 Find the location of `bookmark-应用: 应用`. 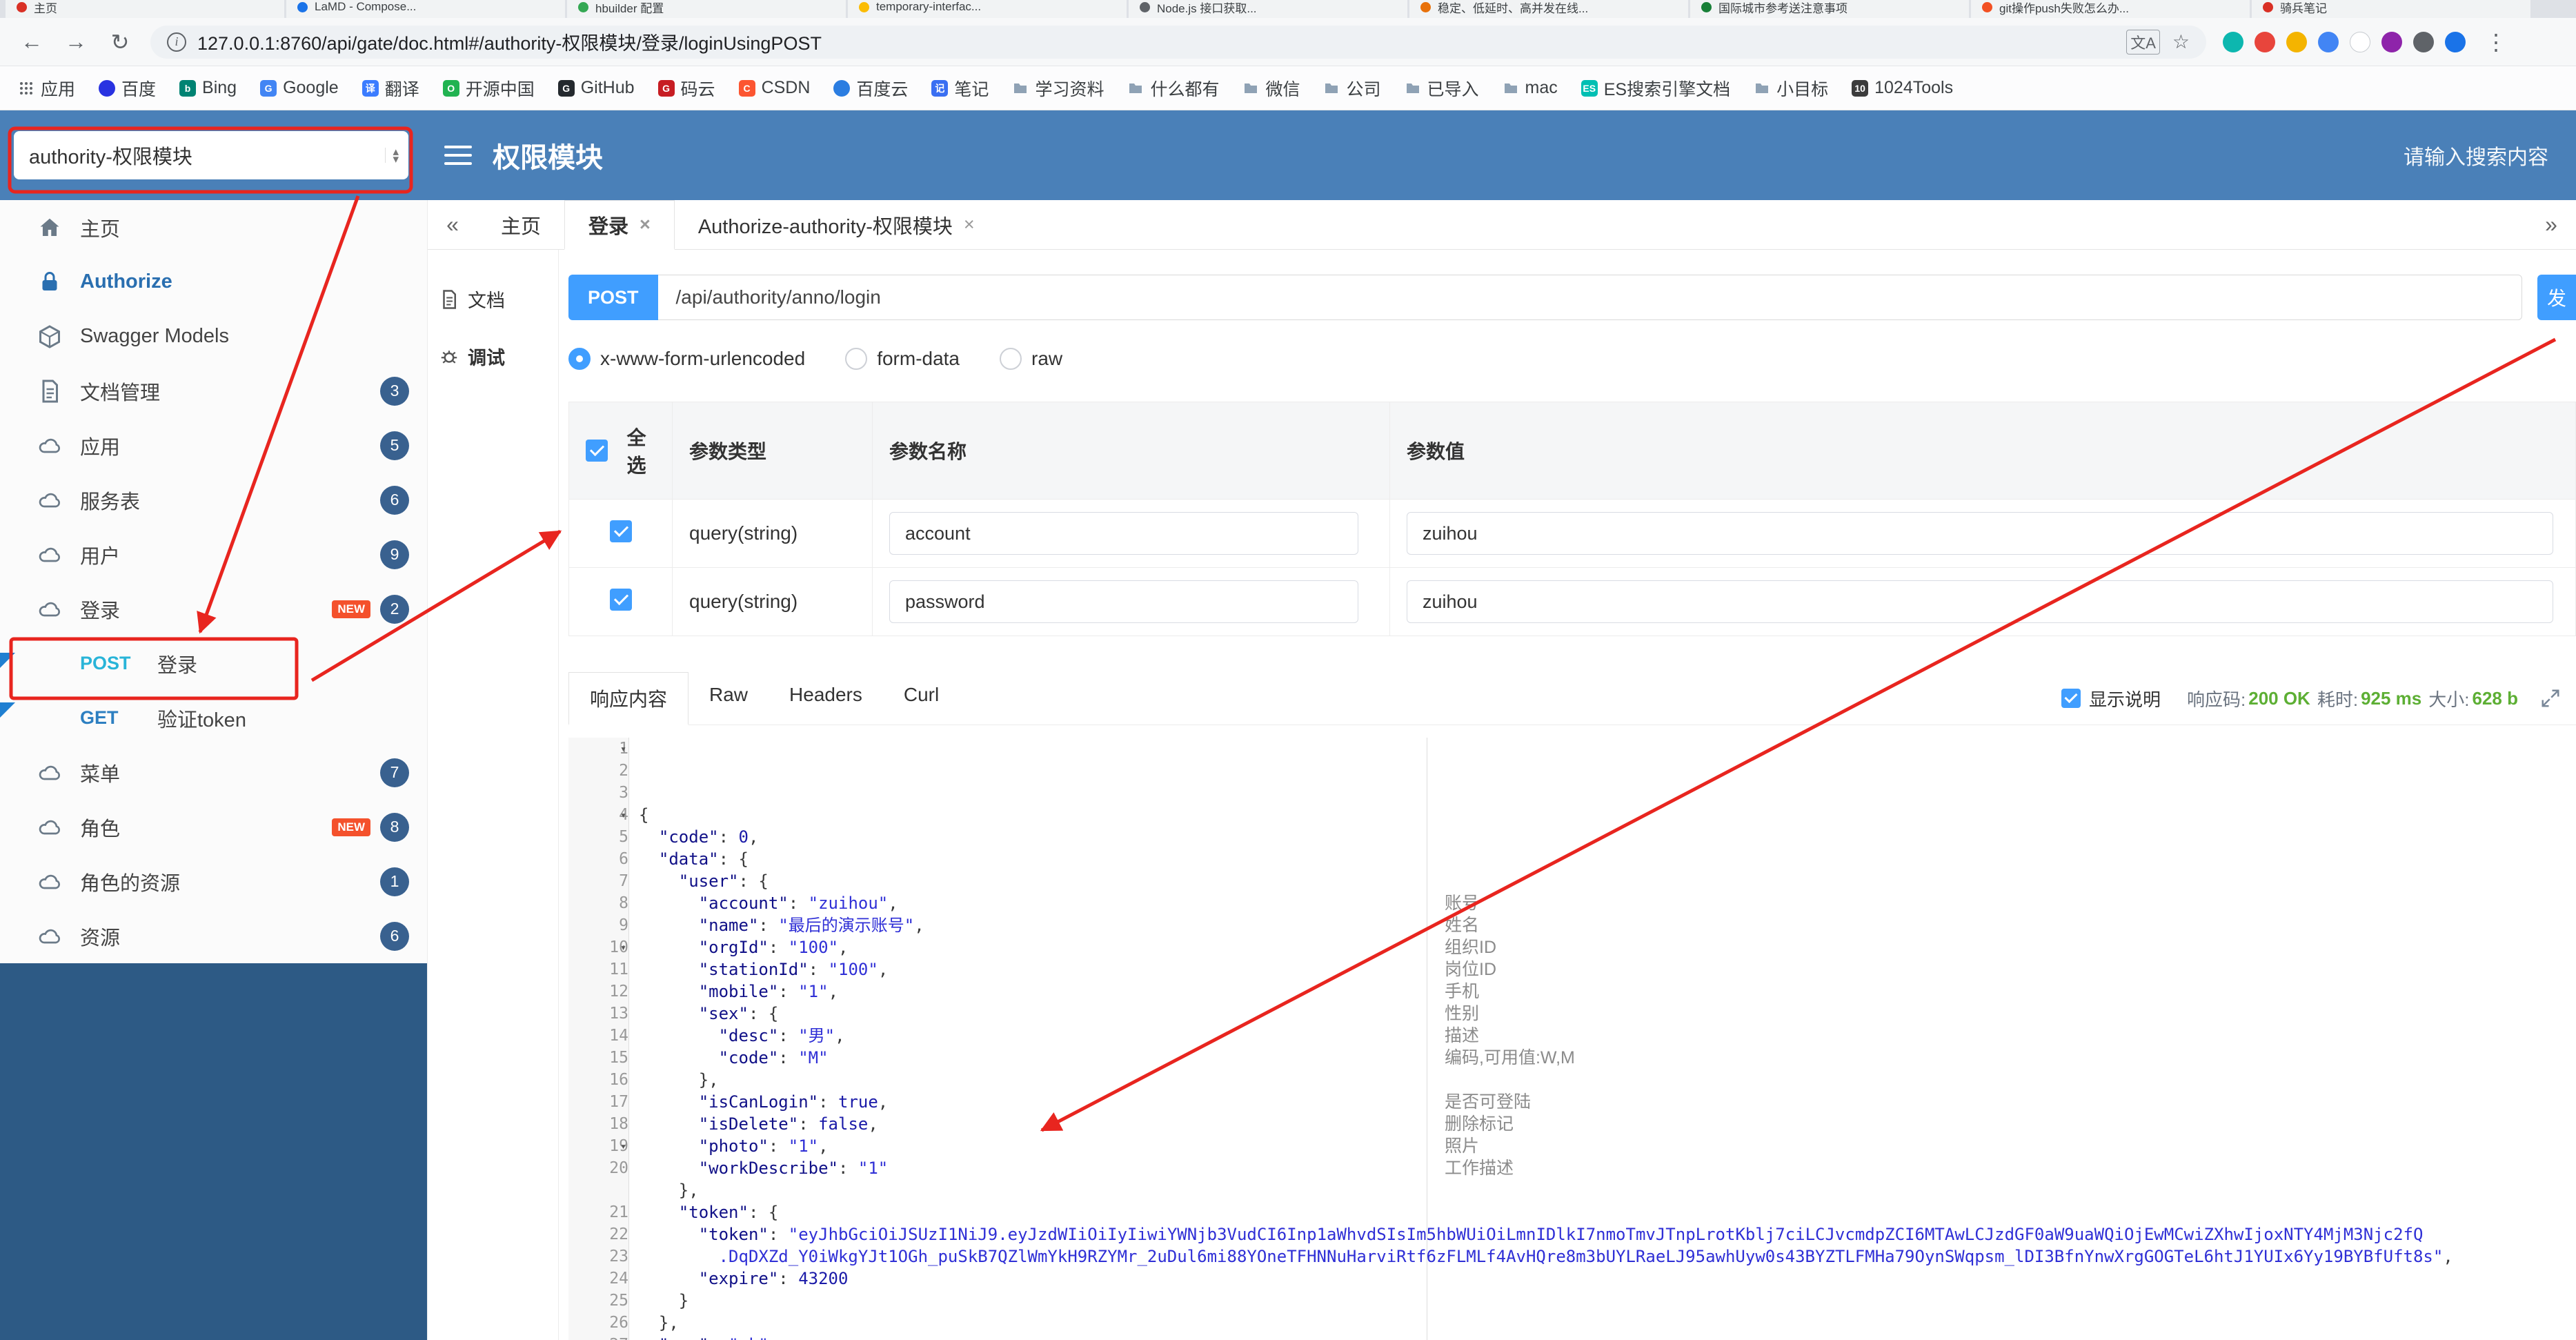

bookmark-应用: 应用 is located at coordinates (46, 88).